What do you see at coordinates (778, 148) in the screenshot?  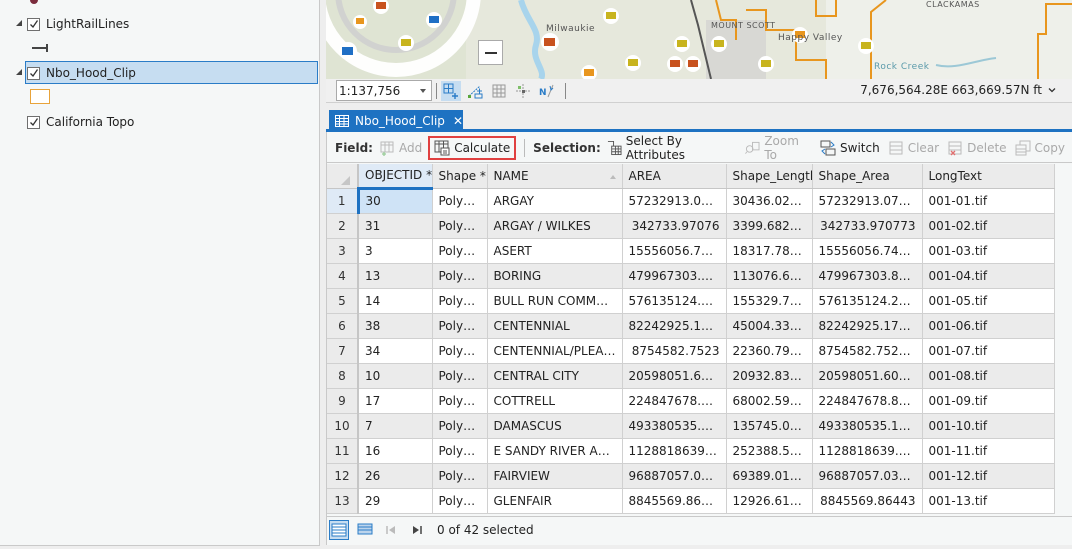 I see `zoom-to-button: Zoom To` at bounding box center [778, 148].